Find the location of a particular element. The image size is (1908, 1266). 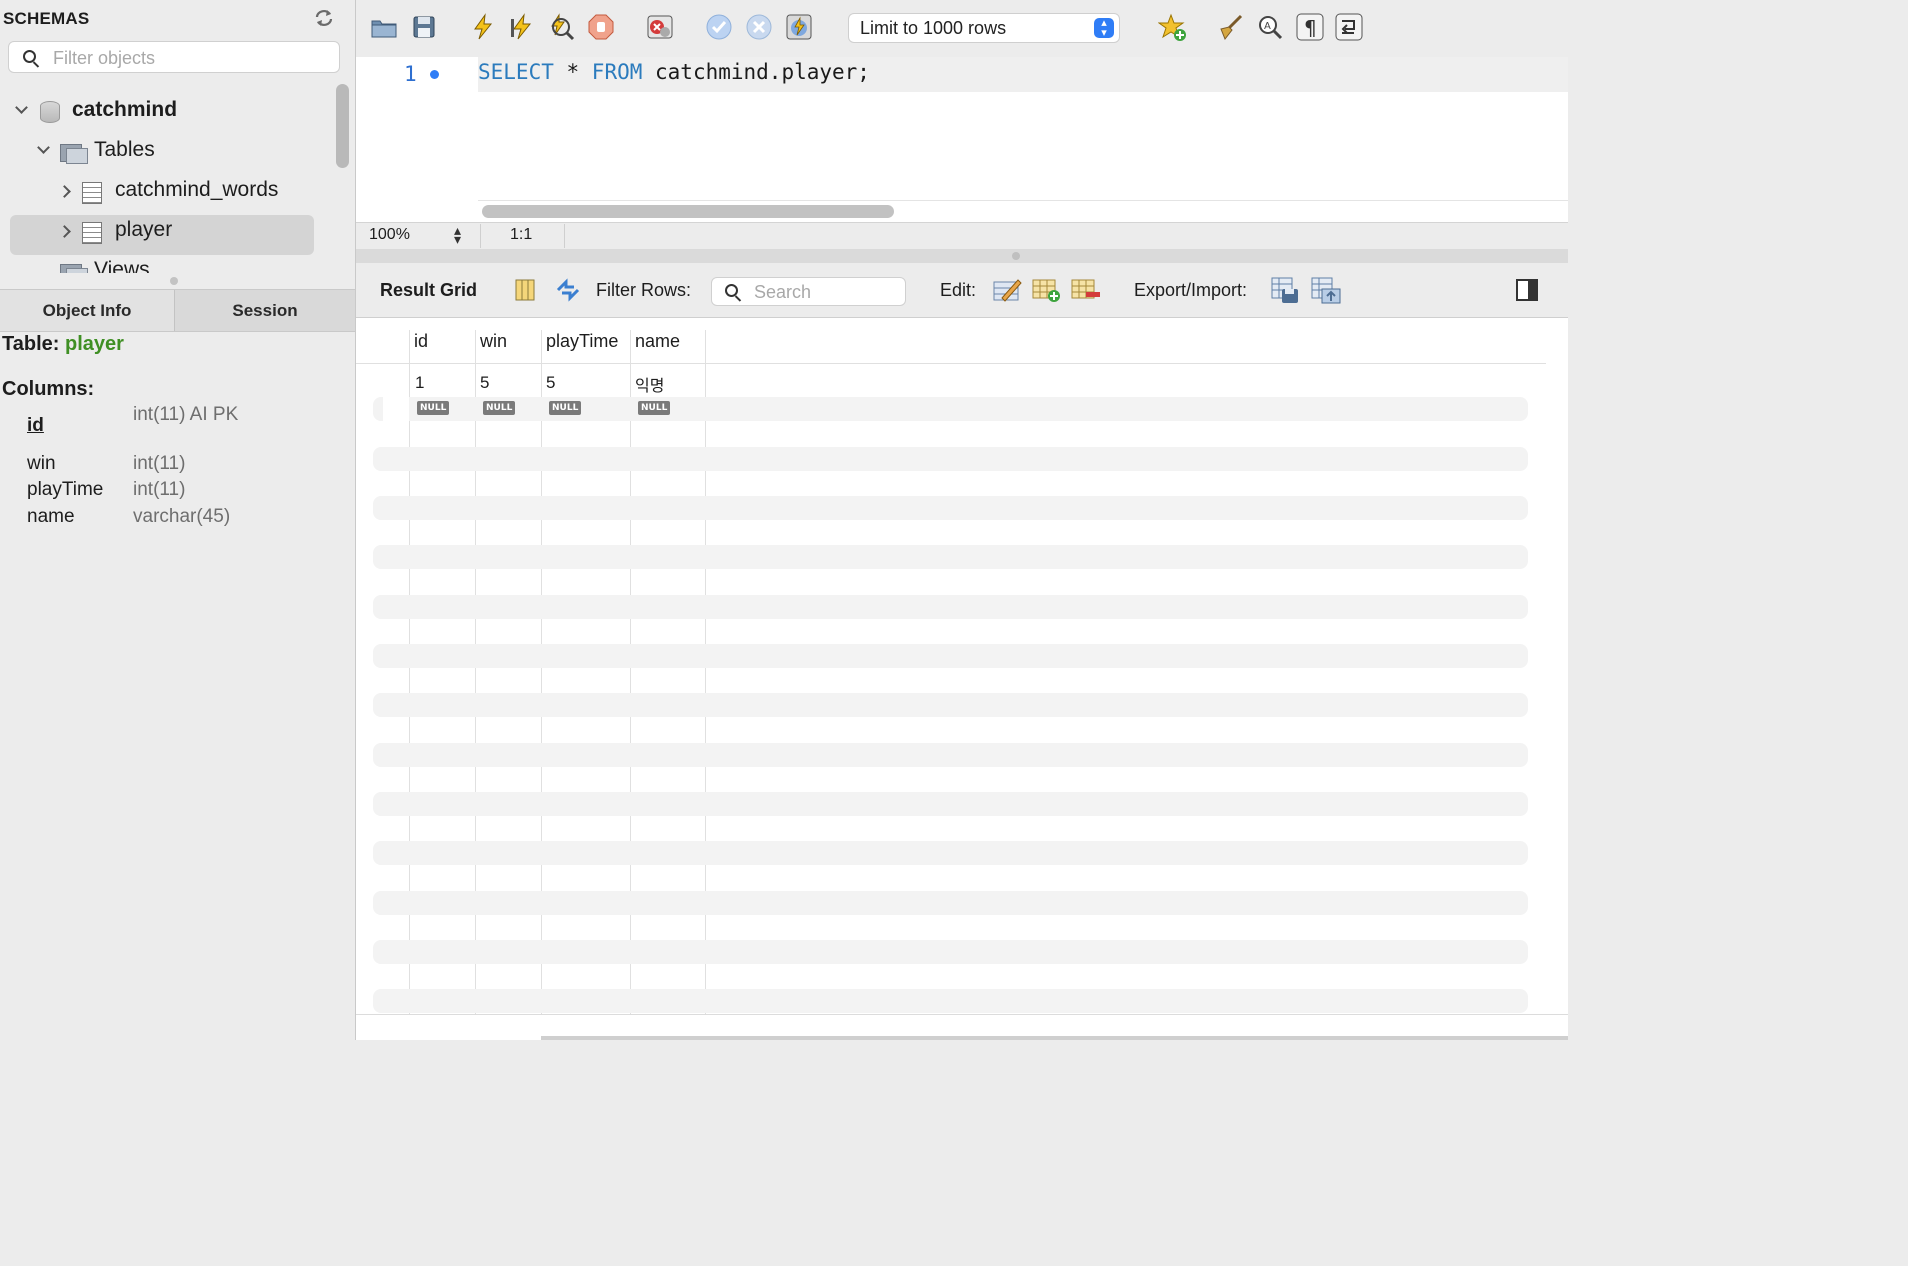

wrap-icon is located at coordinates (1349, 27).